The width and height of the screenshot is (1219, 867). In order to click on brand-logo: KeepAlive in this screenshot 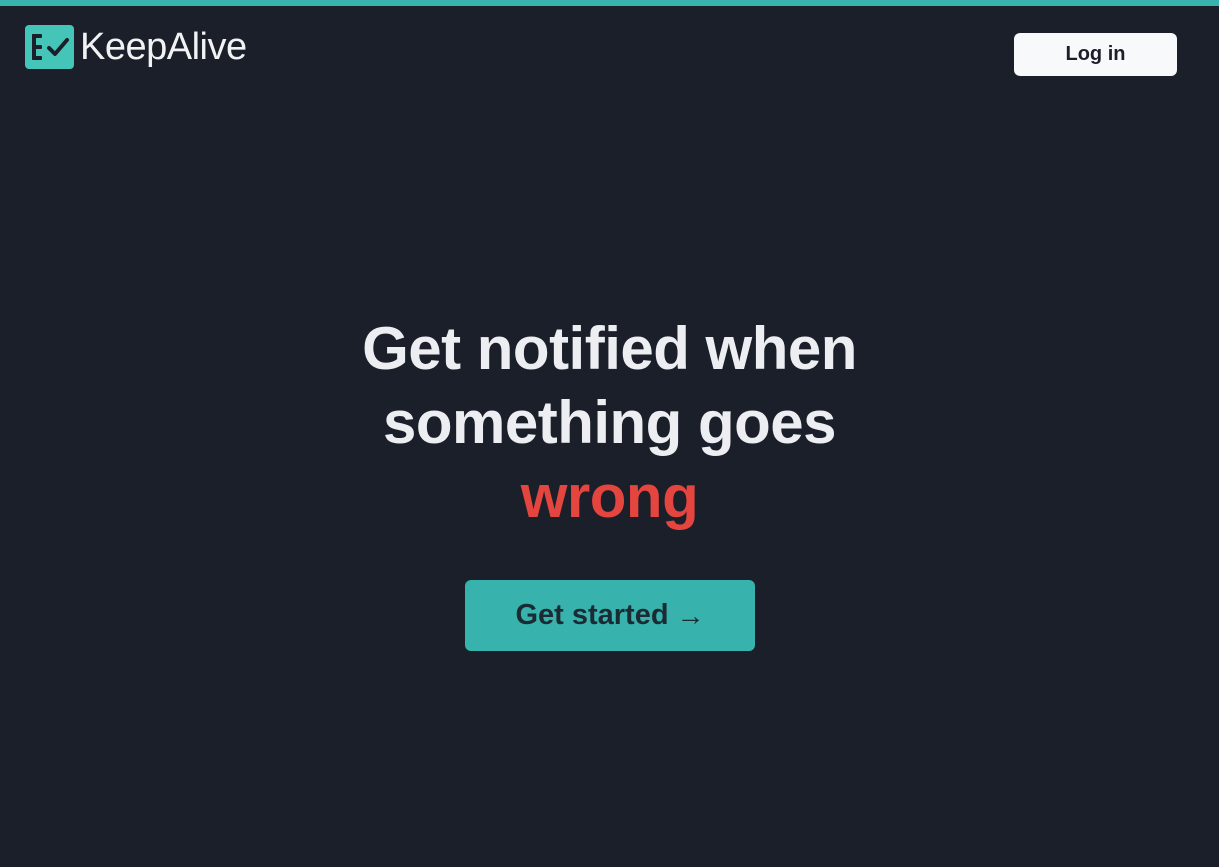, I will do `click(136, 47)`.